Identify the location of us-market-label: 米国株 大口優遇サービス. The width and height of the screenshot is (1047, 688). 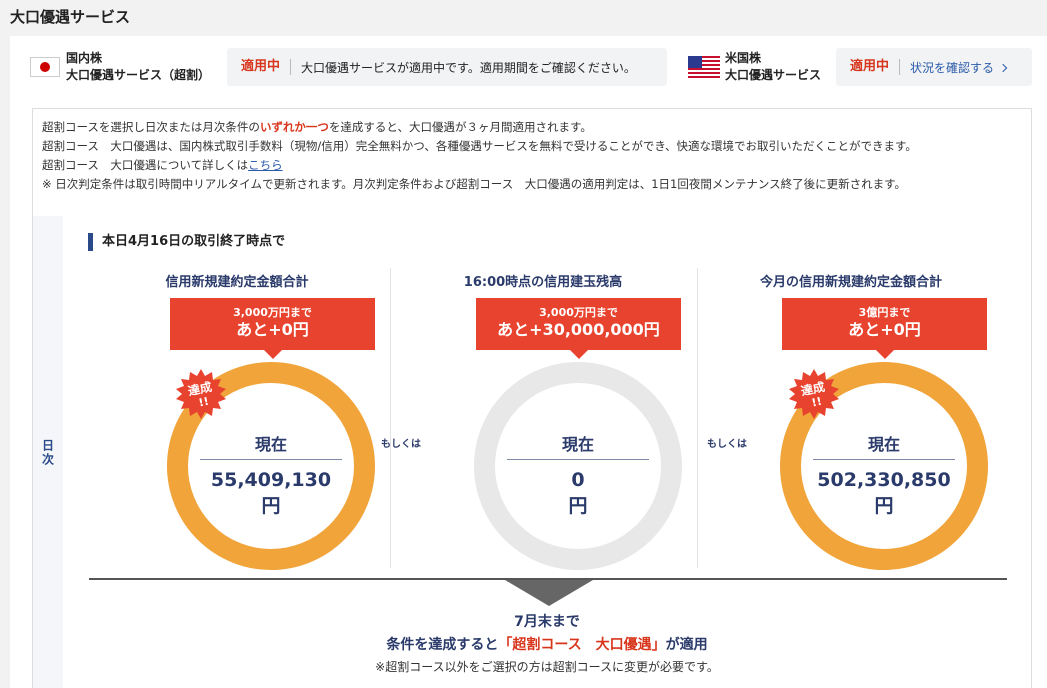
(773, 67).